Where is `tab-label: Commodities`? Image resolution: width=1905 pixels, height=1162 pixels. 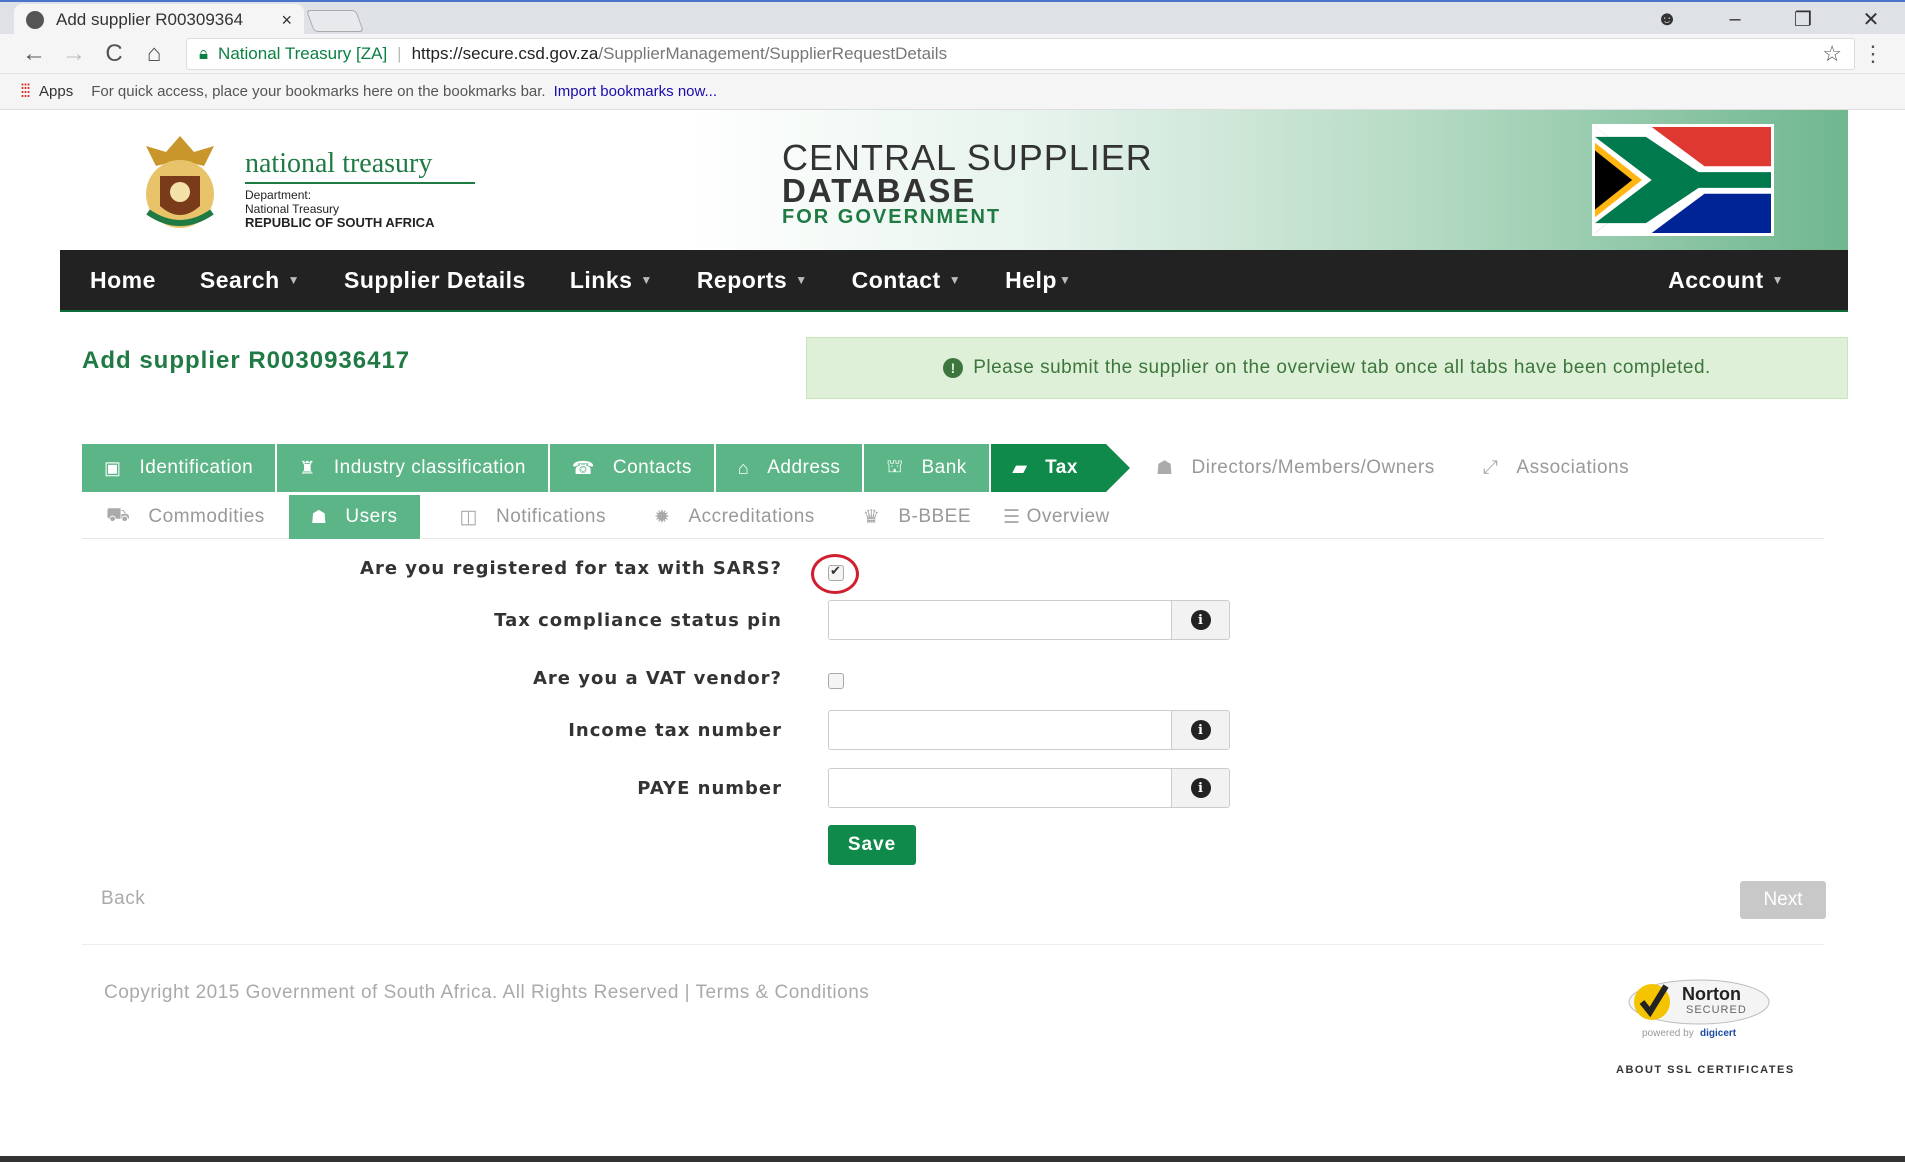
tab-label: Commodities is located at coordinates (206, 516).